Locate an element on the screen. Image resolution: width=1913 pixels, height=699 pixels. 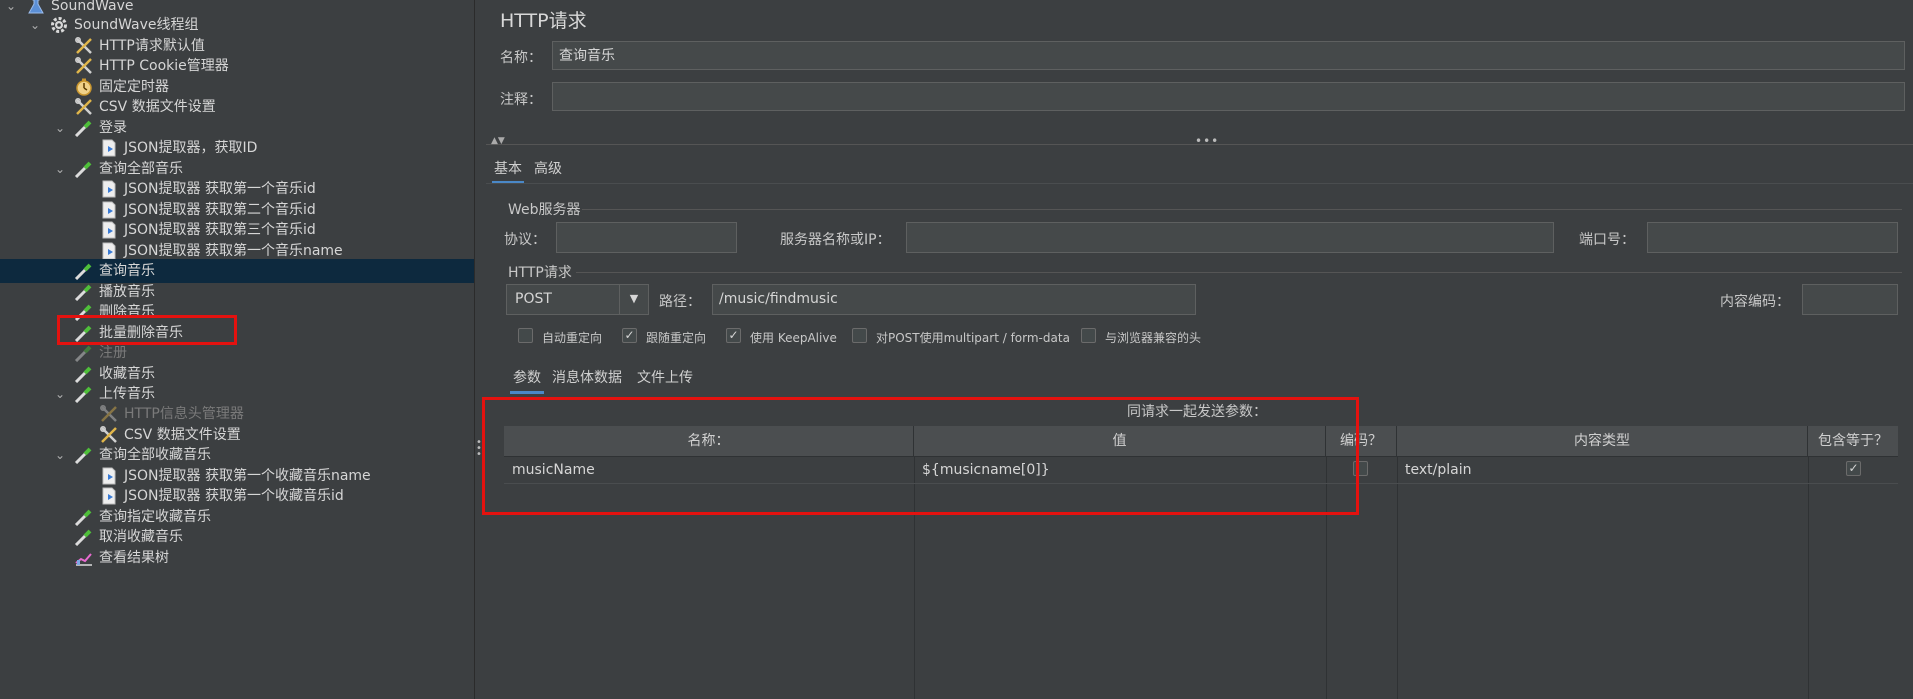
tree-node: 查看结果树 is located at coordinates (237, 558).